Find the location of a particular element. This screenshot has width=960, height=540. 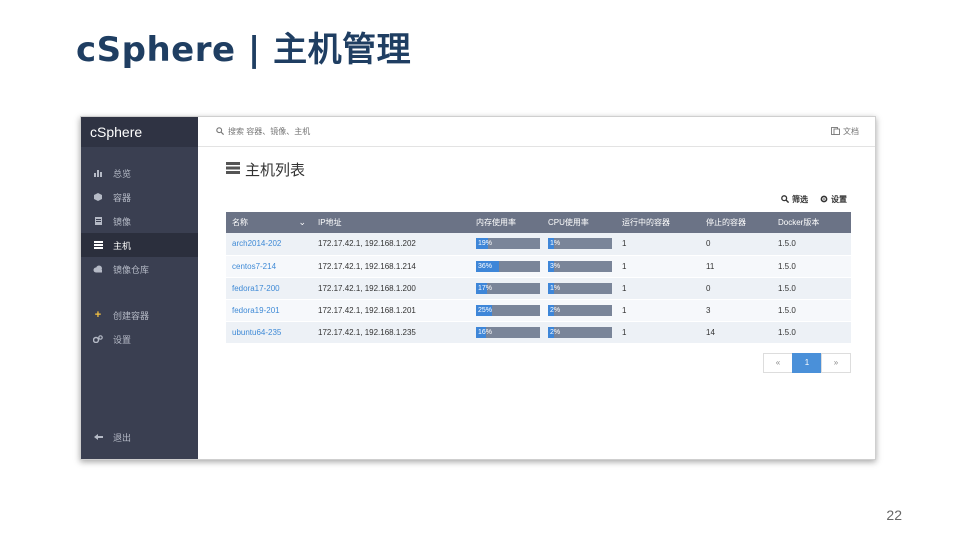

cpu-usage-bar: 2% is located at coordinates (580, 332).